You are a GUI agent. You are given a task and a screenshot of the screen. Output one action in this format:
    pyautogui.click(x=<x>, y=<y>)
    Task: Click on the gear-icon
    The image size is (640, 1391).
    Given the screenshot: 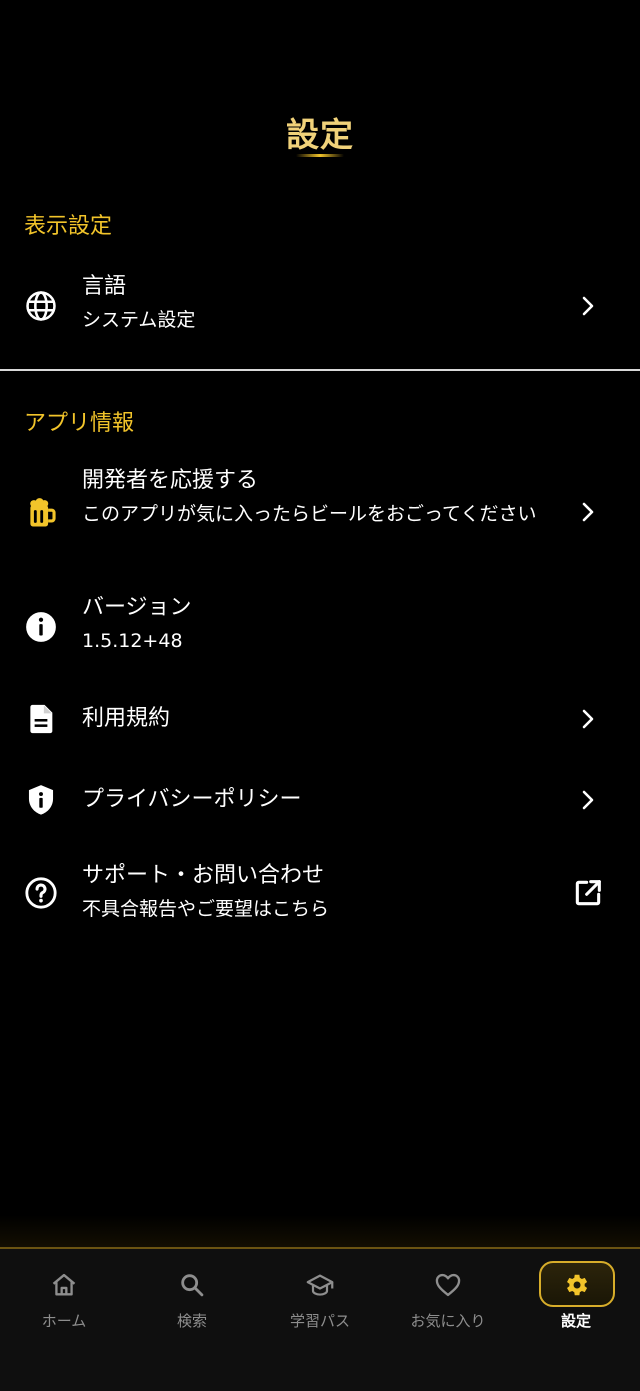 What is the action you would take?
    pyautogui.click(x=576, y=1285)
    